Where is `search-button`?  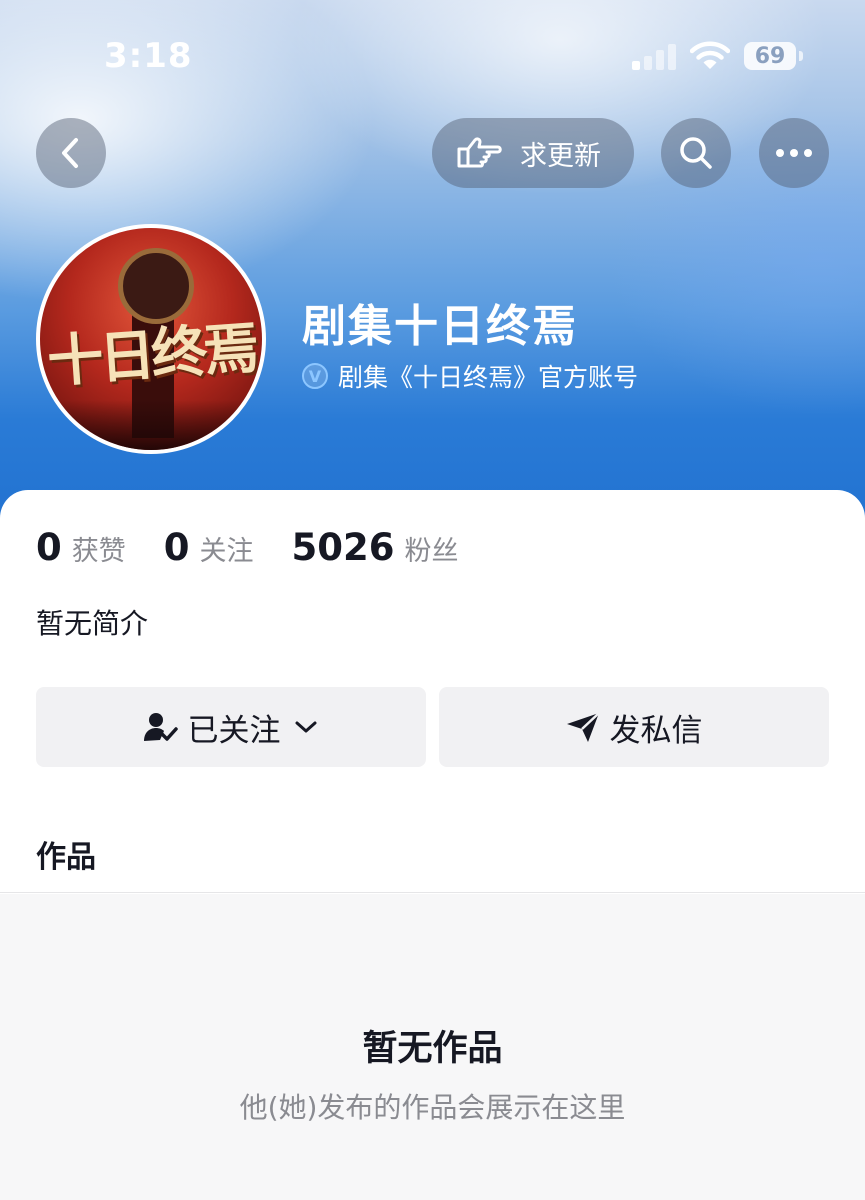
search-button is located at coordinates (696, 153).